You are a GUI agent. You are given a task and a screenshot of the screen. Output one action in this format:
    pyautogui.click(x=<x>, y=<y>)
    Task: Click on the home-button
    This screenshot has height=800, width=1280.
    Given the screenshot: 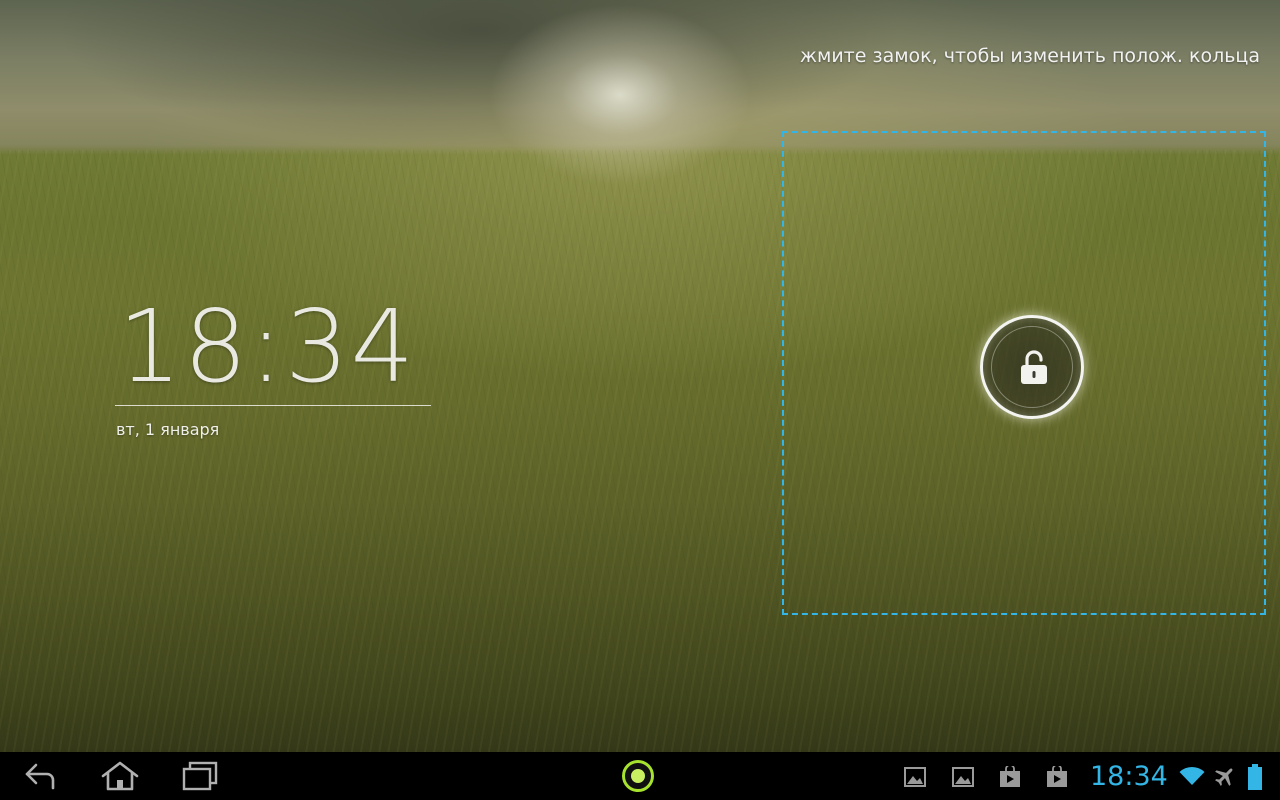 What is the action you would take?
    pyautogui.click(x=120, y=776)
    